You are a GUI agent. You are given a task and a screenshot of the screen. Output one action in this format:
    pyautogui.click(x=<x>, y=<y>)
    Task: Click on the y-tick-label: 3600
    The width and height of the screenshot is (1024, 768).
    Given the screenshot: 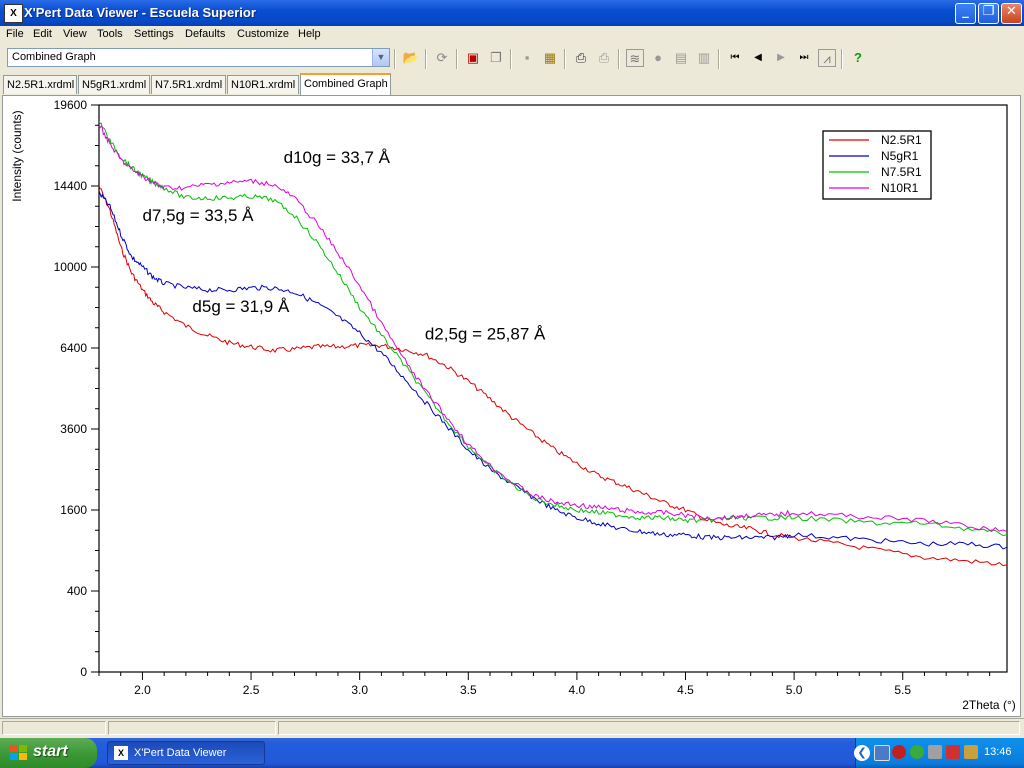 What is the action you would take?
    pyautogui.click(x=73, y=429)
    